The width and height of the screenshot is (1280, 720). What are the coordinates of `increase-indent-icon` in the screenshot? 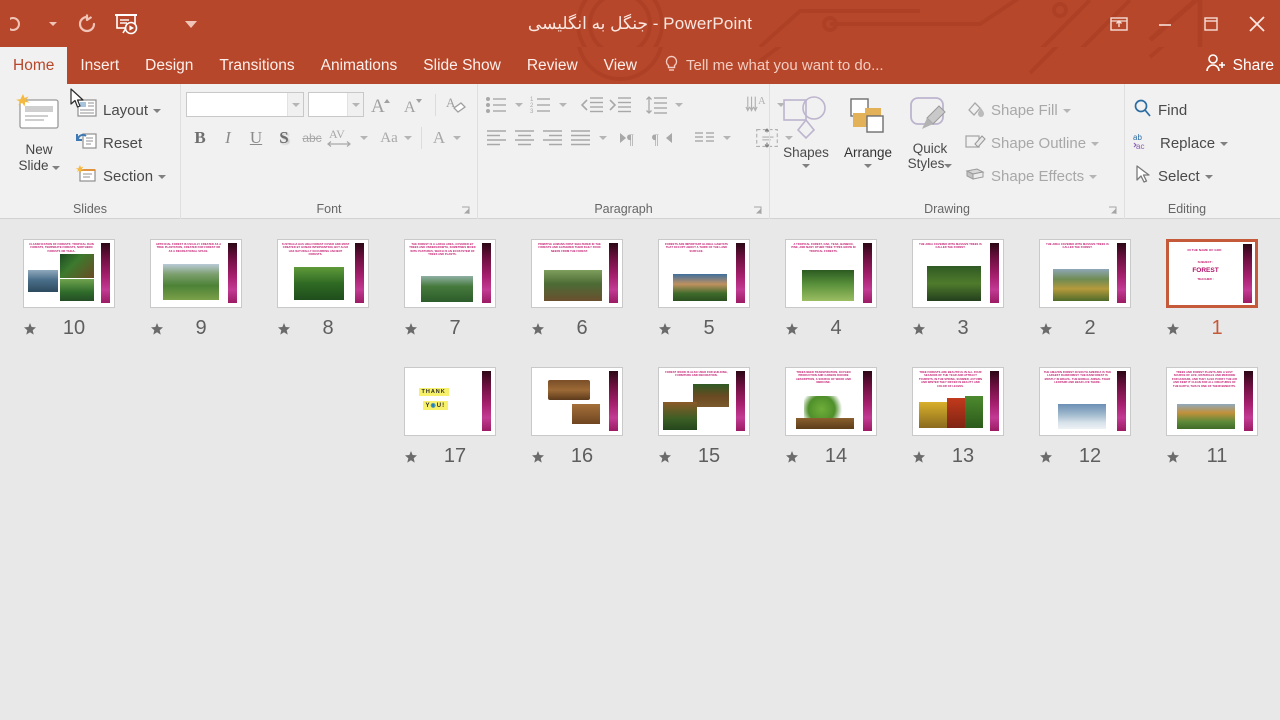 It's located at (621, 105).